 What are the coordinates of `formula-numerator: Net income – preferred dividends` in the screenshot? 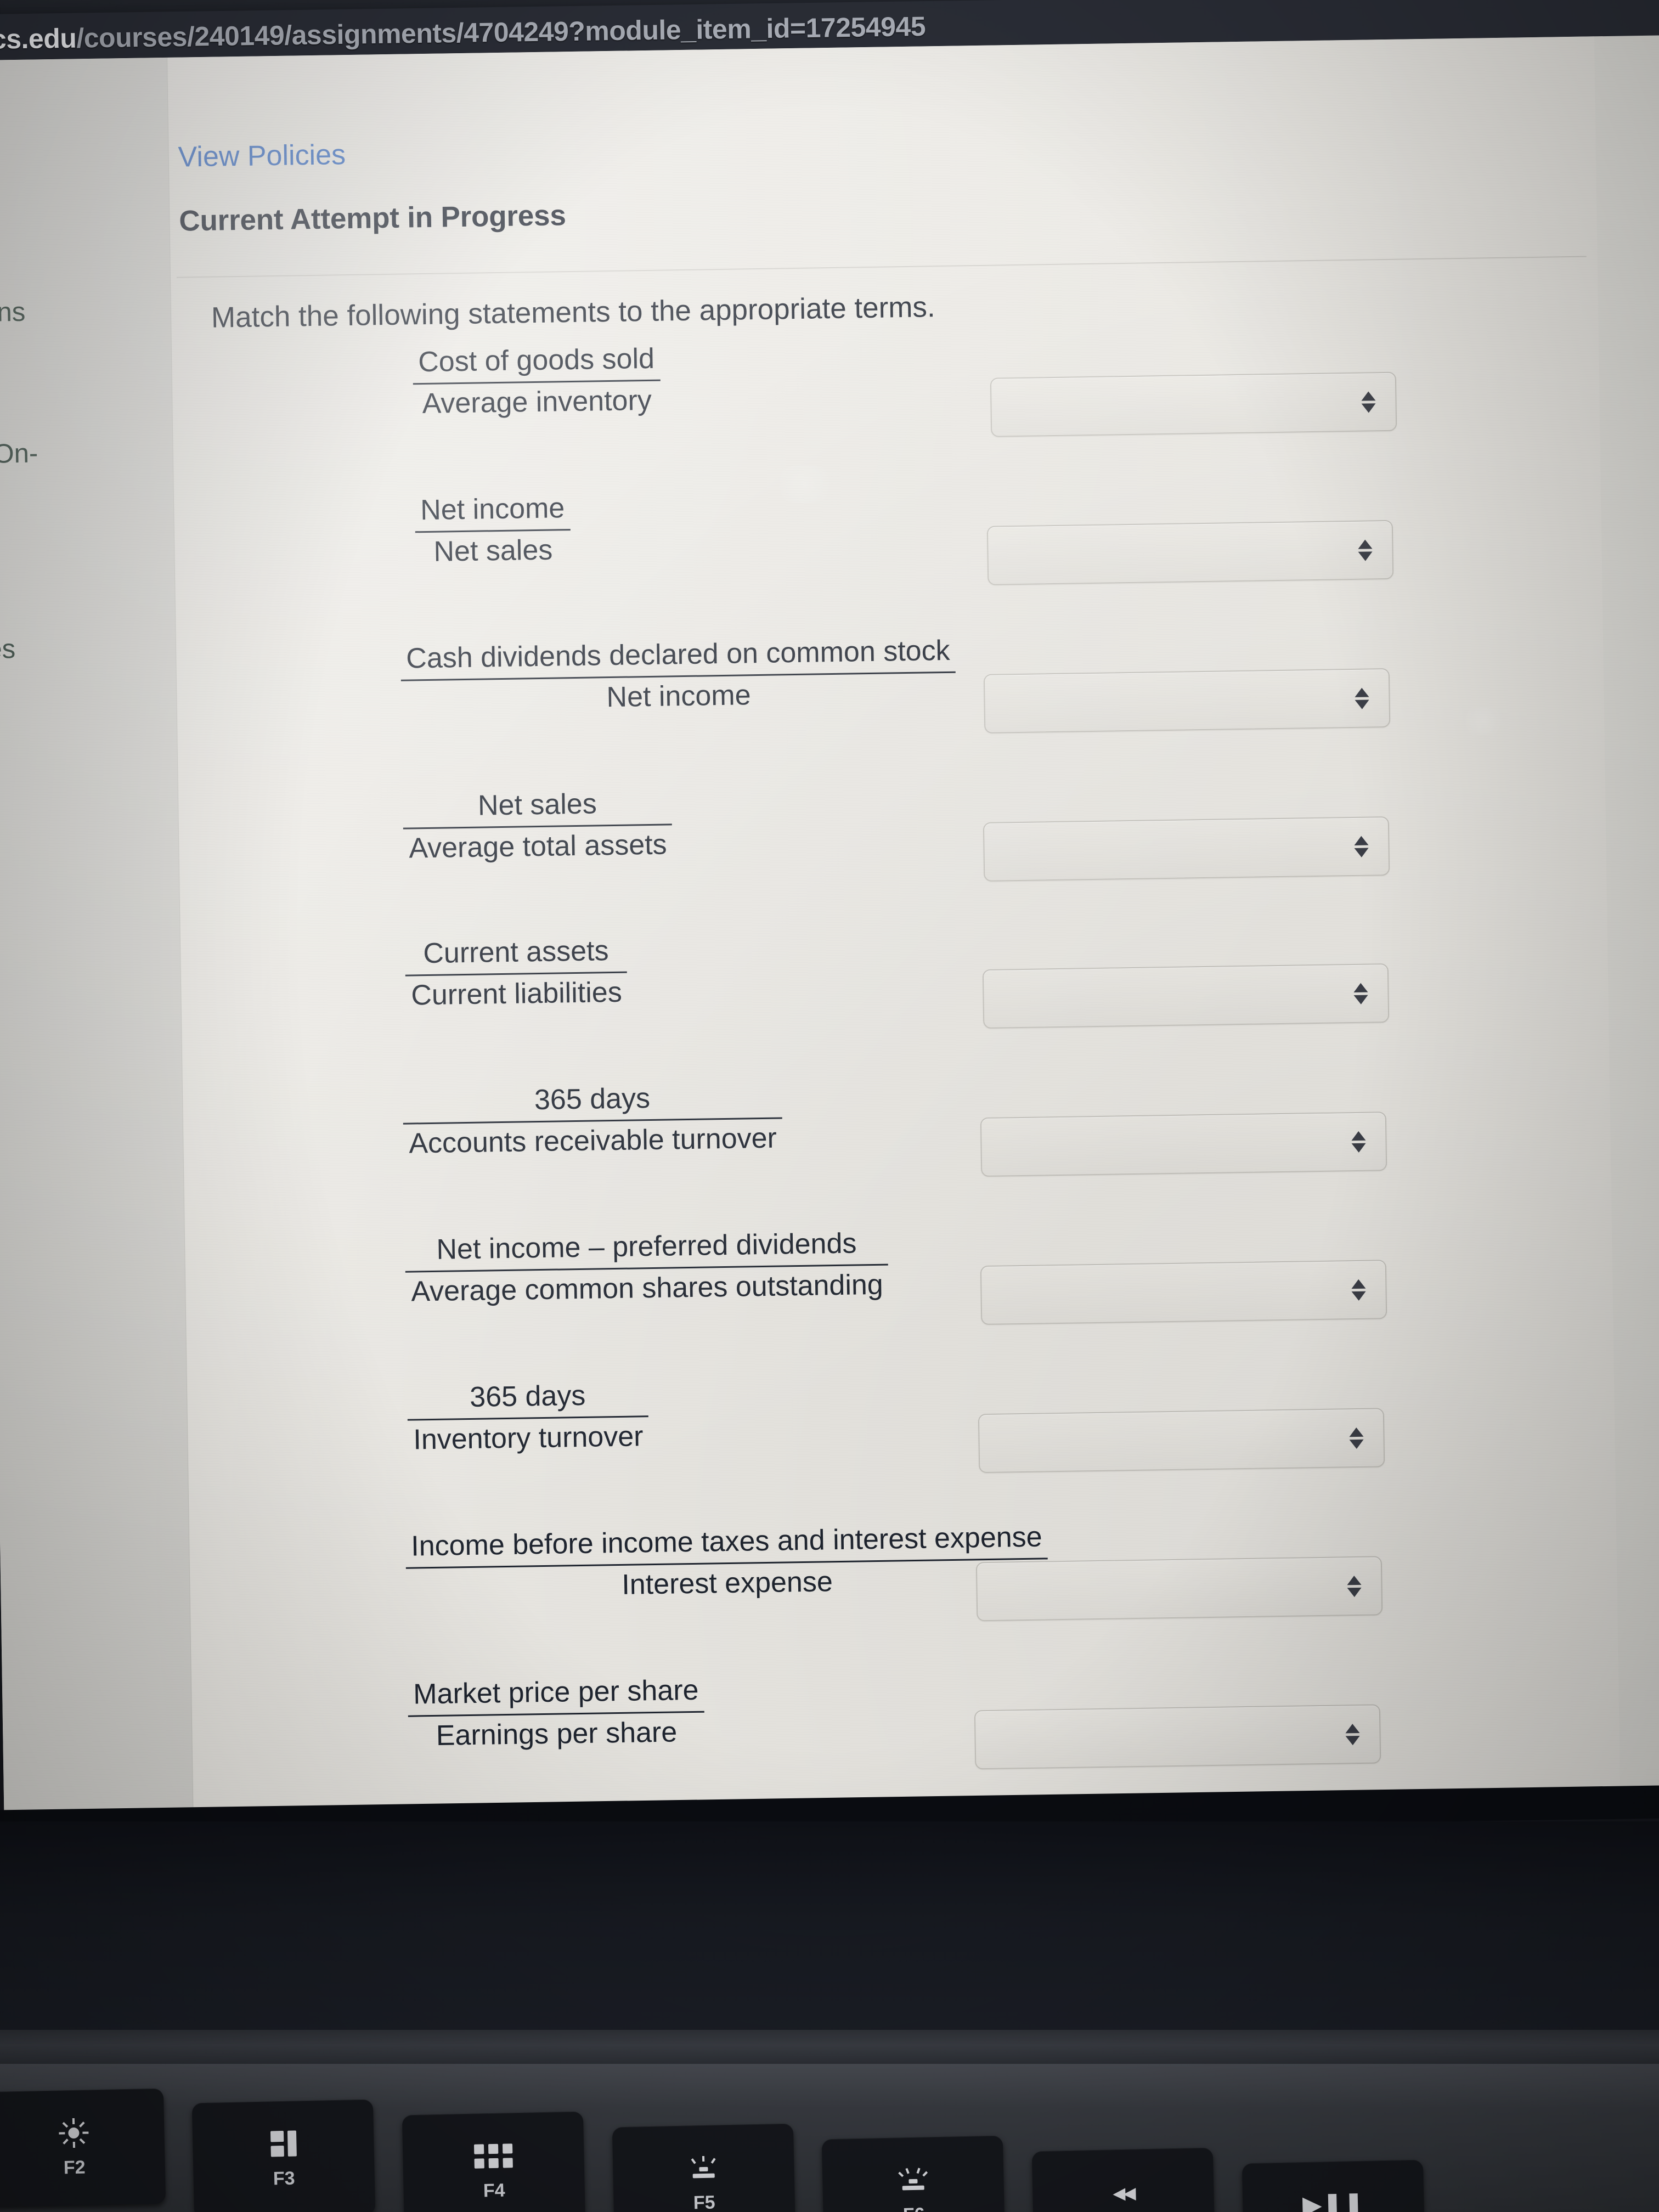 It's located at (646, 1246).